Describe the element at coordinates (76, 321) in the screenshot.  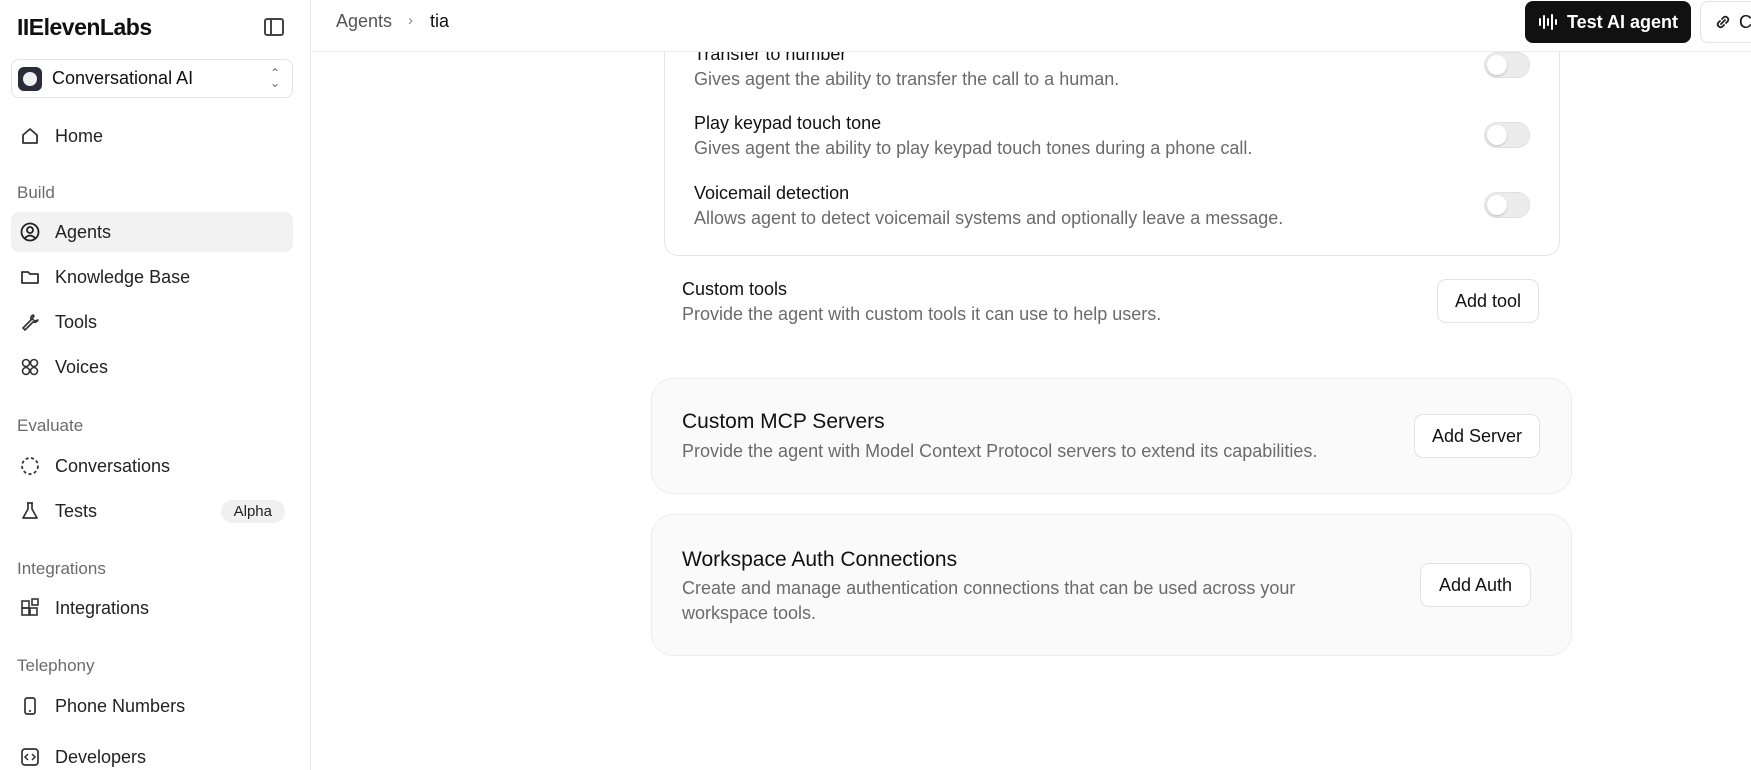
I see `sidebar-item-label: Tools` at that location.